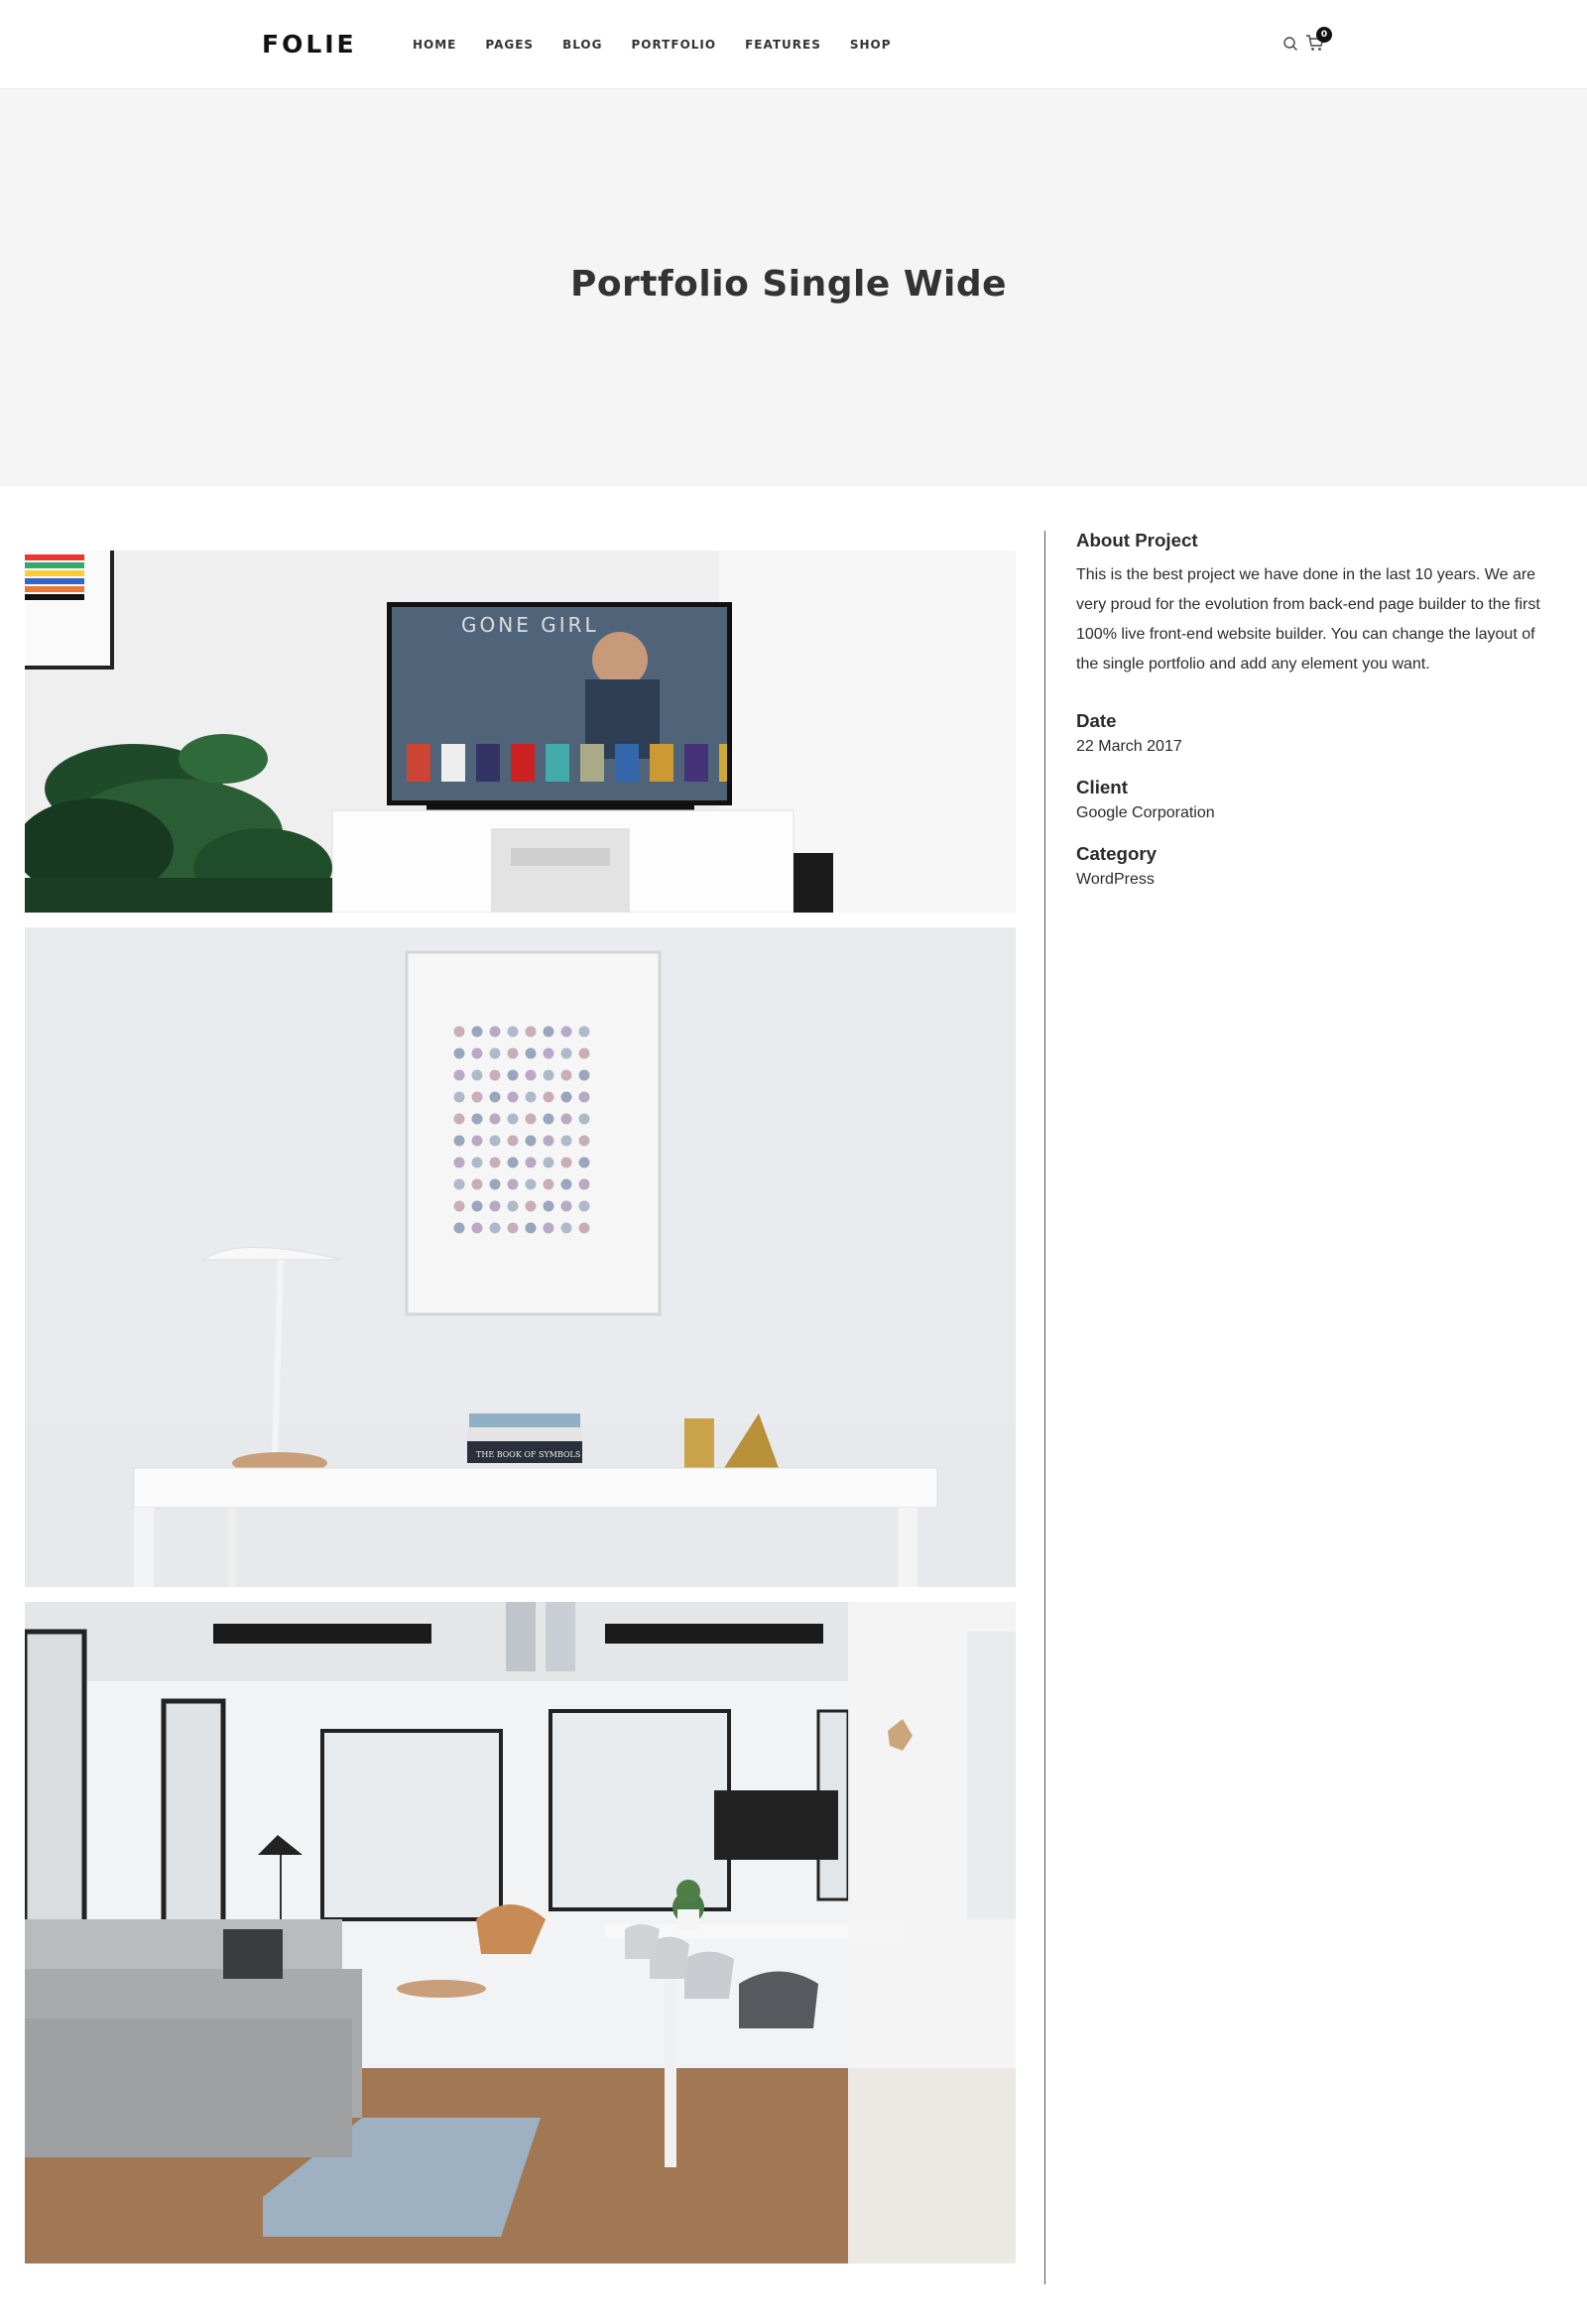  Describe the element at coordinates (1129, 747) in the screenshot. I see `date-value: 22 March 2017` at that location.